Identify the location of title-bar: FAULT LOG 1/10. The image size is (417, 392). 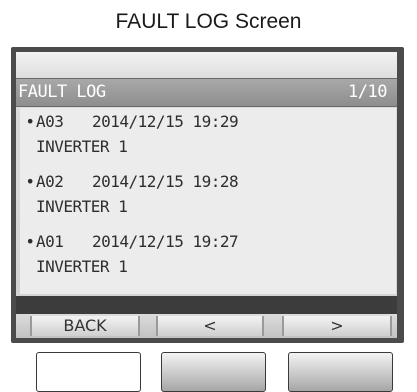
(206, 92).